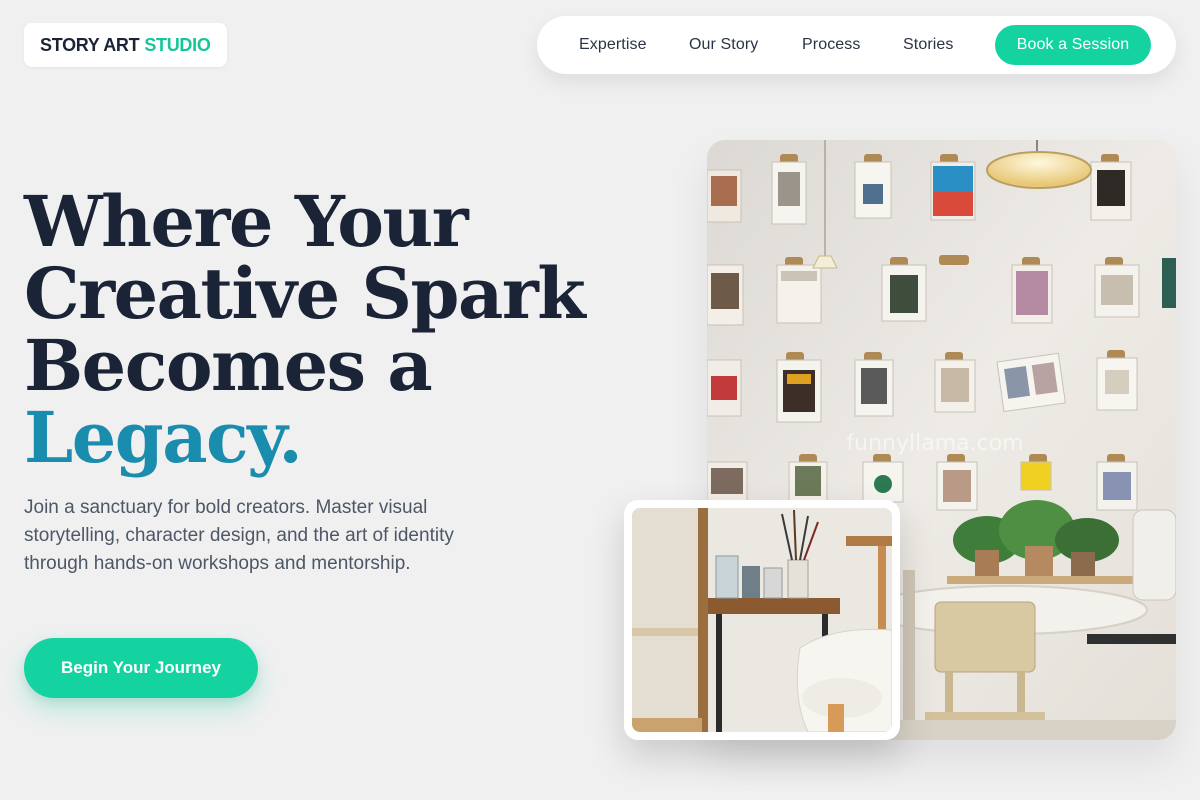  I want to click on brand-logo: STORY ART STUDIO, so click(125, 45).